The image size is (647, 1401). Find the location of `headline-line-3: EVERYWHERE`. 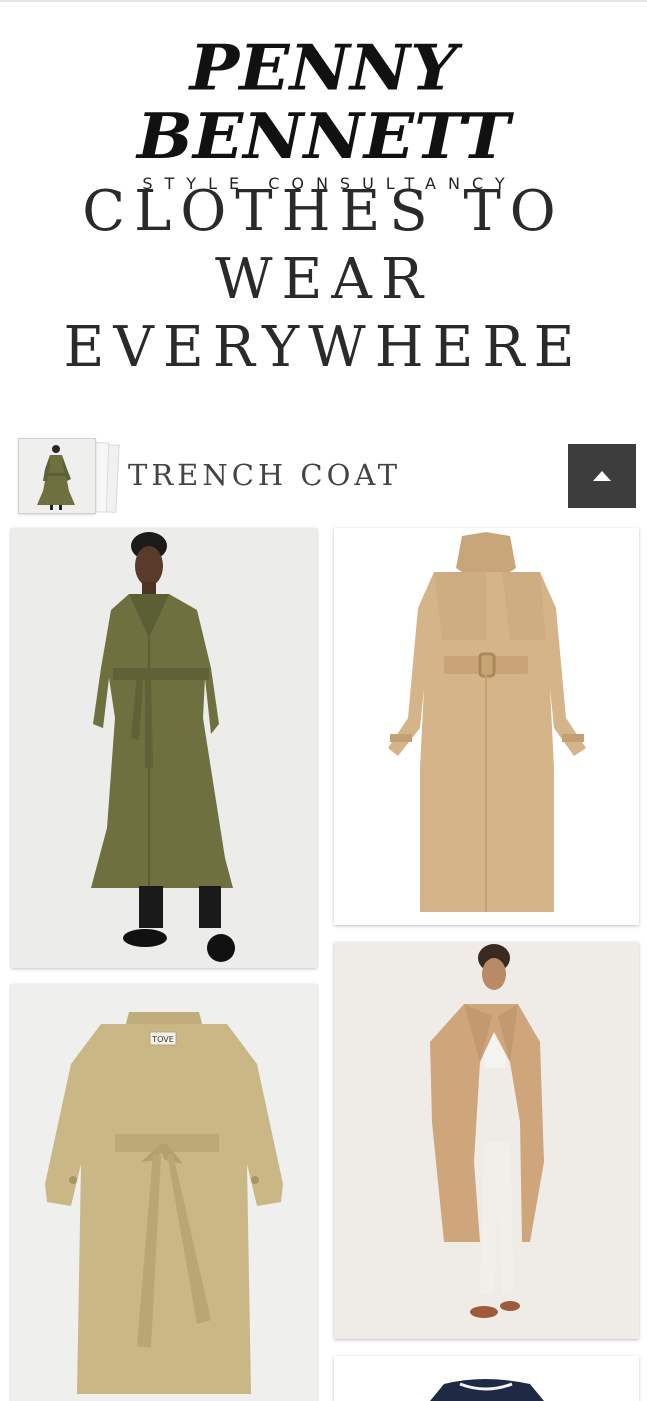

headline-line-3: EVERYWHERE is located at coordinates (323, 347).